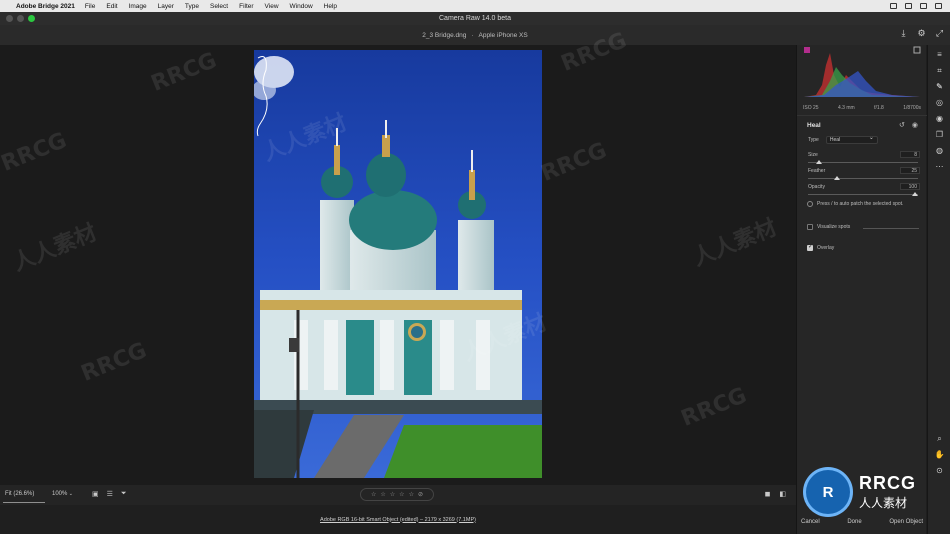  What do you see at coordinates (90, 6) in the screenshot?
I see `menu-file: File` at bounding box center [90, 6].